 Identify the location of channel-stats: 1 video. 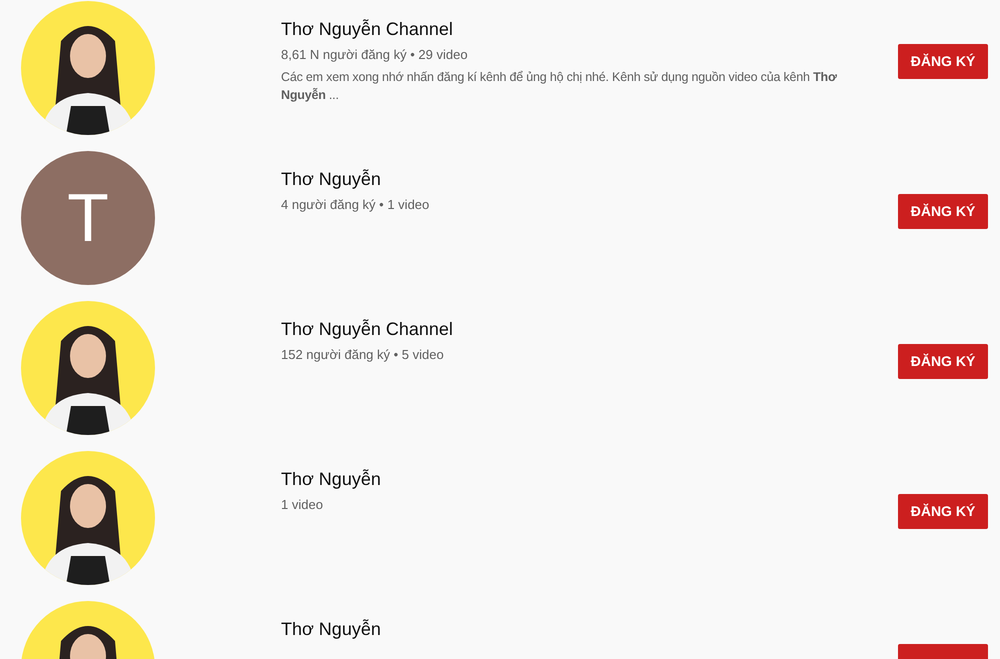
(302, 505).